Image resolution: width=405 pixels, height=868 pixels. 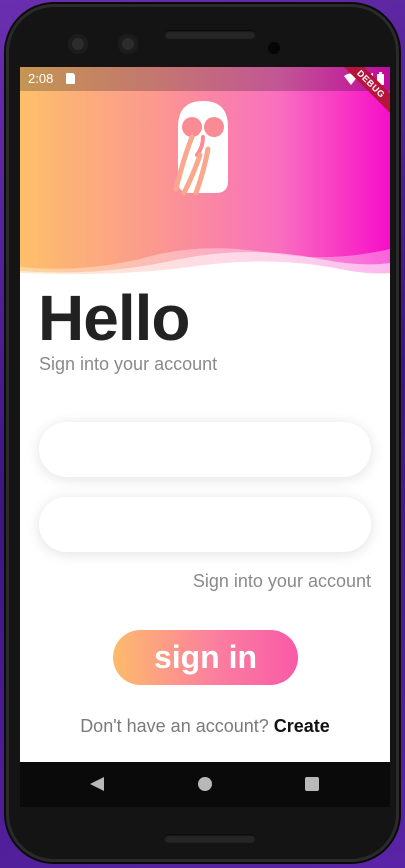 I want to click on back-icon, so click(x=97, y=784).